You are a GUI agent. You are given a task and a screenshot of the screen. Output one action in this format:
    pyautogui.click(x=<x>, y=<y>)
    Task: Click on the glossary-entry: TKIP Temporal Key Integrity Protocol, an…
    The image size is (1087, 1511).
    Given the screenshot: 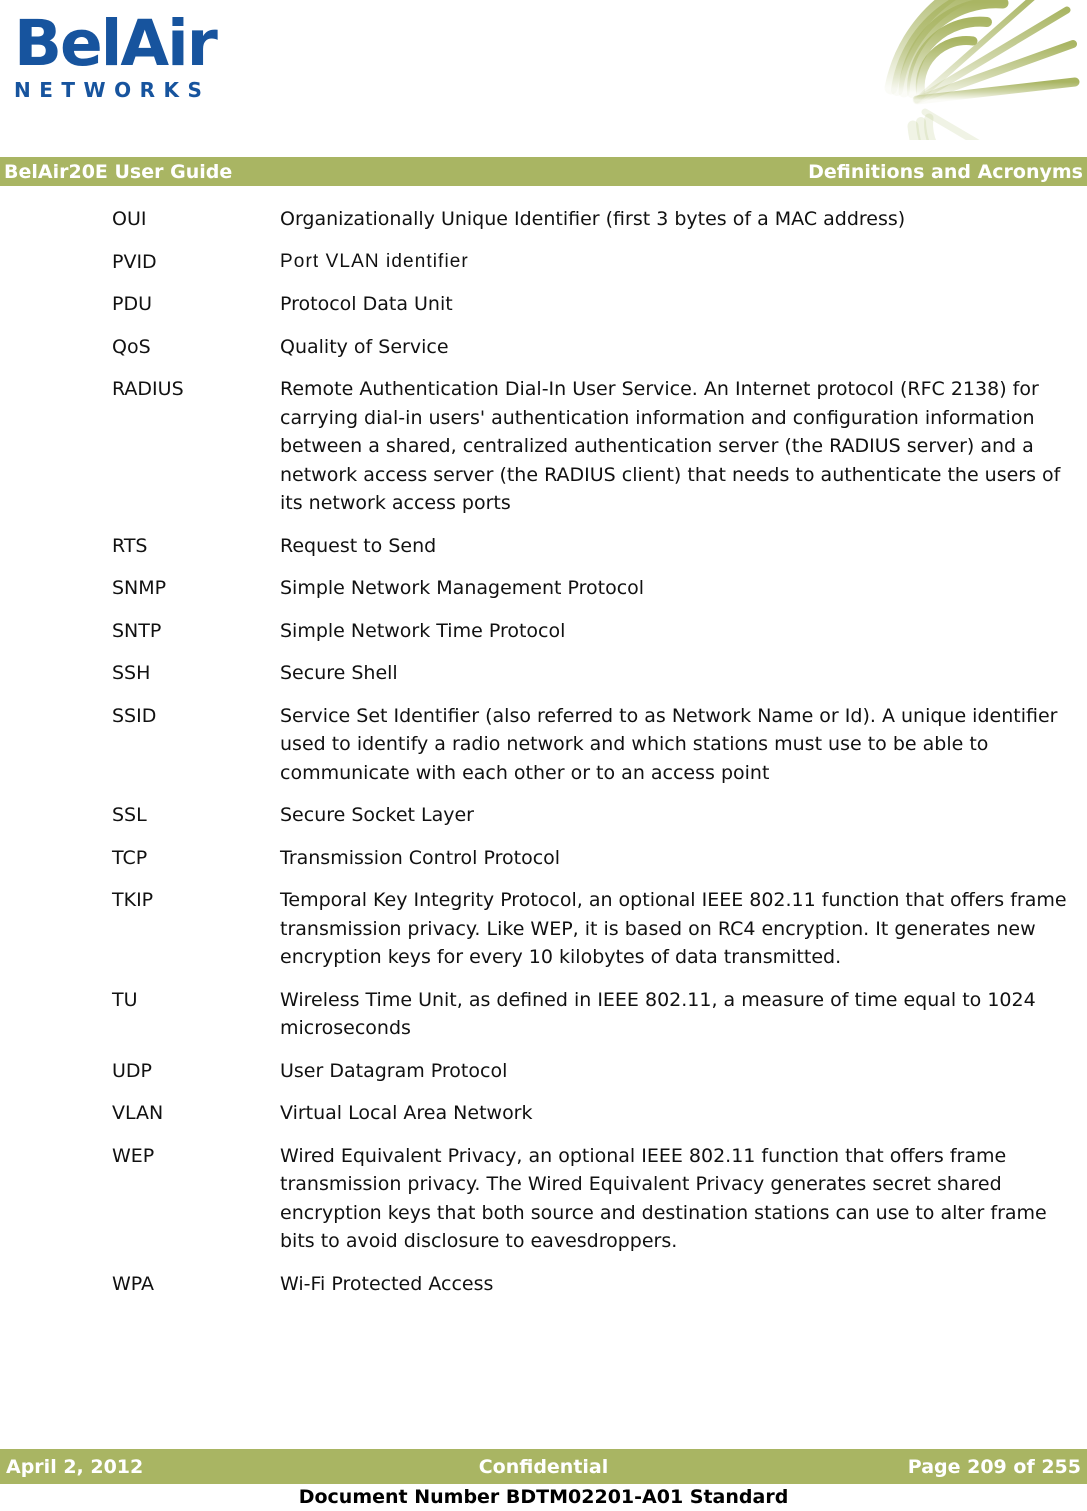 What is the action you would take?
    pyautogui.click(x=543, y=929)
    